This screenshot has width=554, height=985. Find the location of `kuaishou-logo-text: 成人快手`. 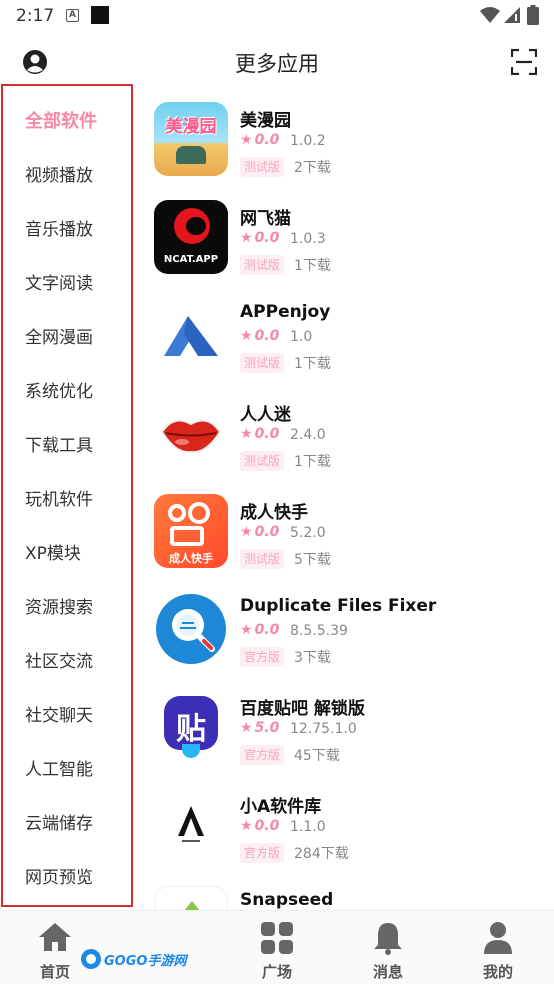

kuaishou-logo-text: 成人快手 is located at coordinates (191, 558).